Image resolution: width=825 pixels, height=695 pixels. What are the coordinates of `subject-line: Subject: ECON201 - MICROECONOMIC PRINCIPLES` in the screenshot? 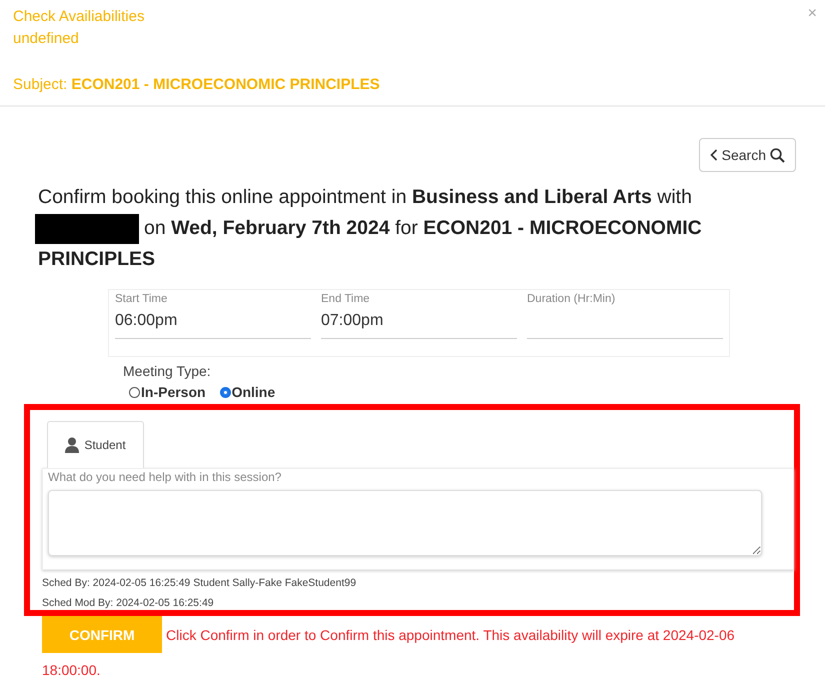 It's located at (196, 85).